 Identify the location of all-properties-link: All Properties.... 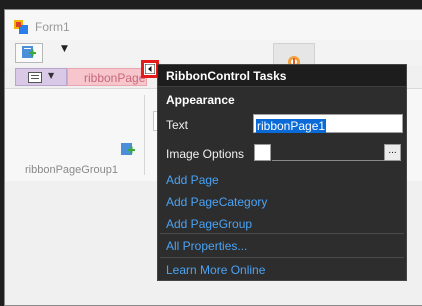
(206, 246).